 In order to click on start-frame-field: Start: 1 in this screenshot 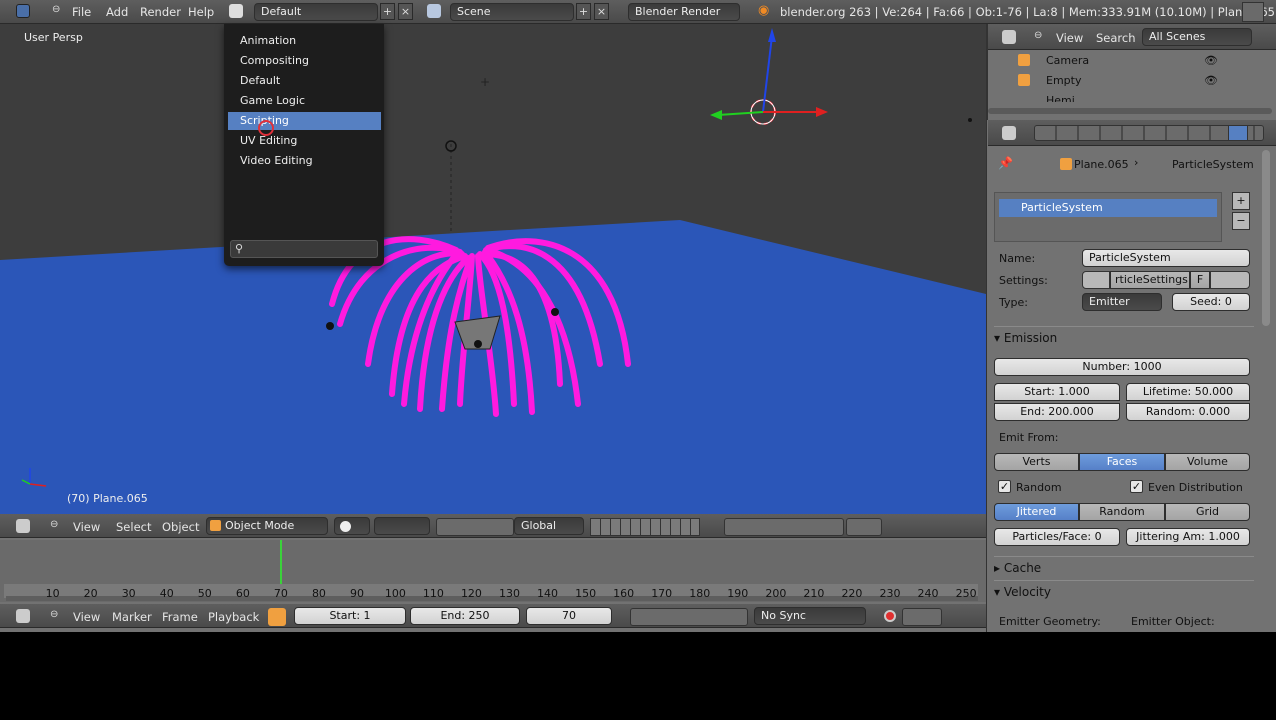, I will do `click(350, 616)`.